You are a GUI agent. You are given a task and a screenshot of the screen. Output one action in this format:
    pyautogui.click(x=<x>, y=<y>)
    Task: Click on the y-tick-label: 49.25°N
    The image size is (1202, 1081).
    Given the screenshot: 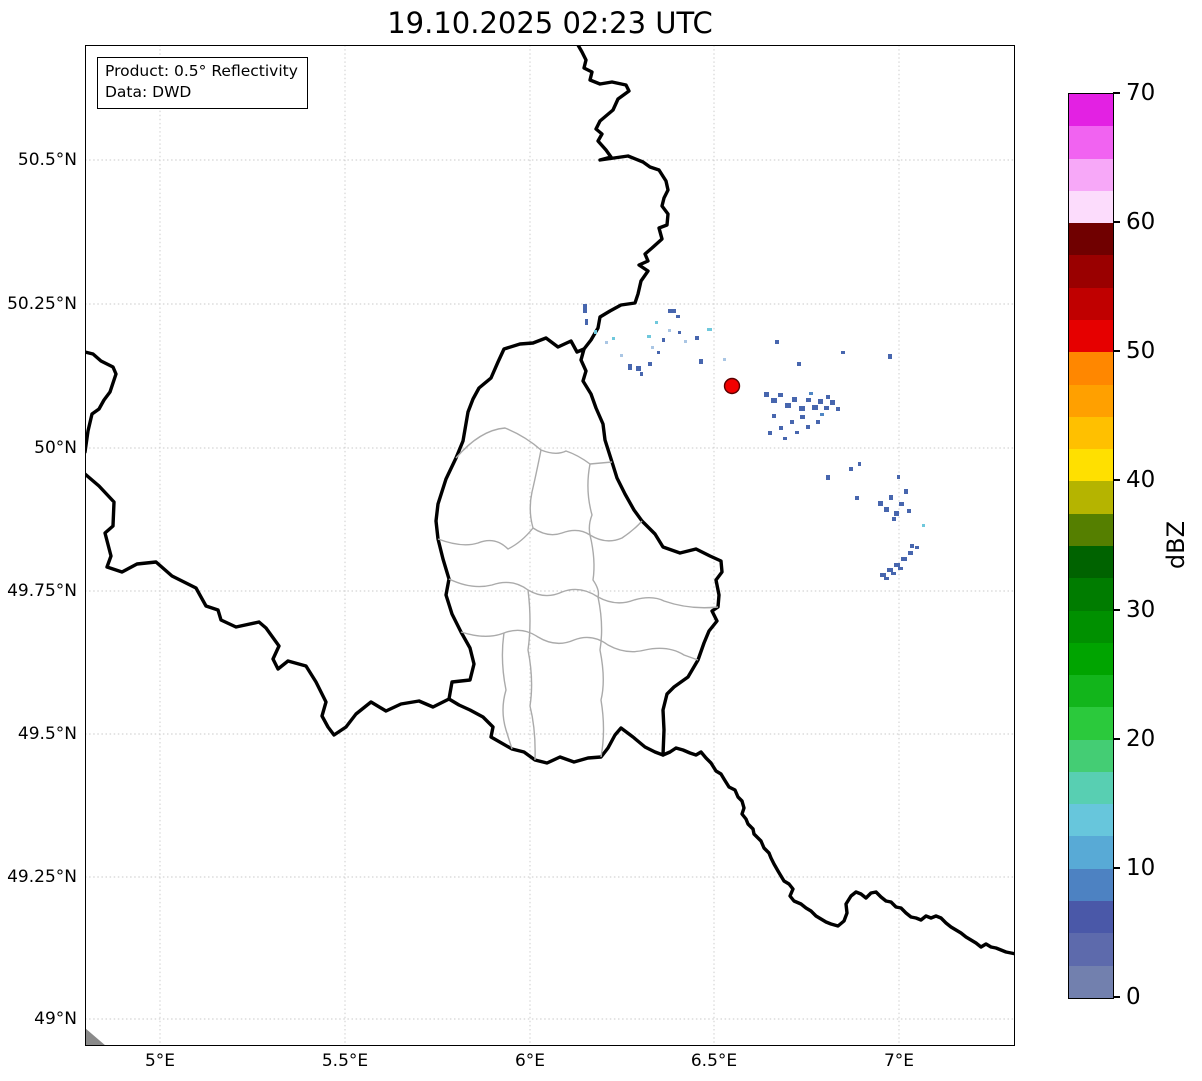 What is the action you would take?
    pyautogui.click(x=42, y=877)
    